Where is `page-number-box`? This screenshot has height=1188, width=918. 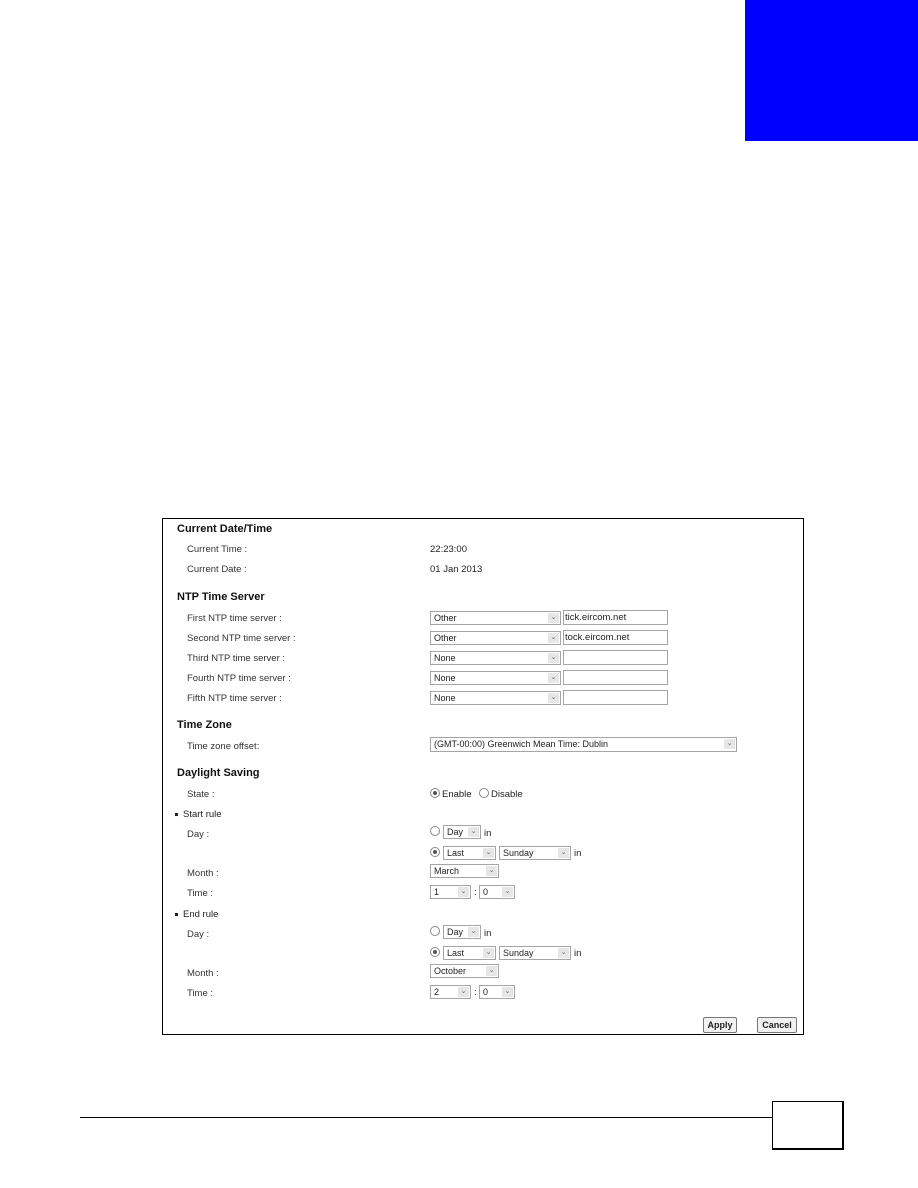 page-number-box is located at coordinates (808, 1125).